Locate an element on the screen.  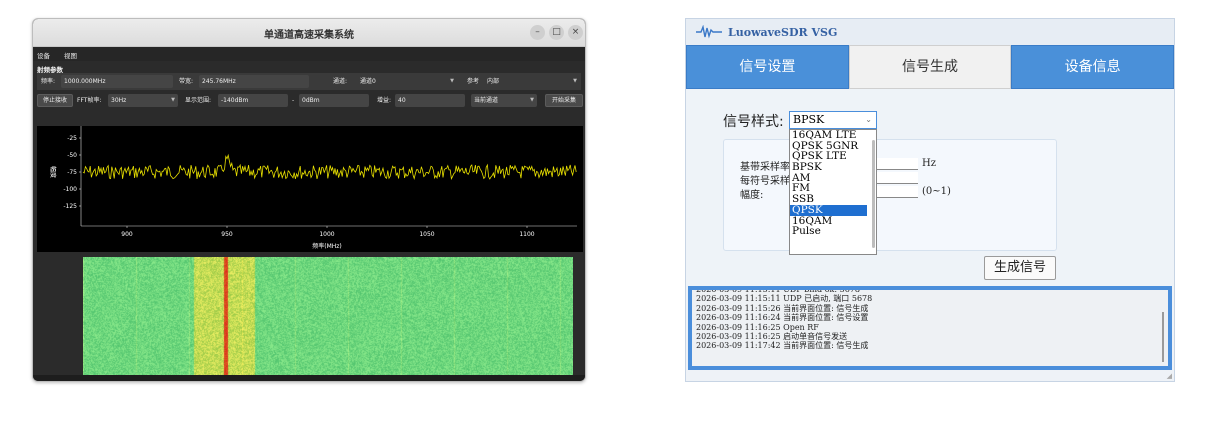
fft-rate-value: 30Hz is located at coordinates (119, 100).